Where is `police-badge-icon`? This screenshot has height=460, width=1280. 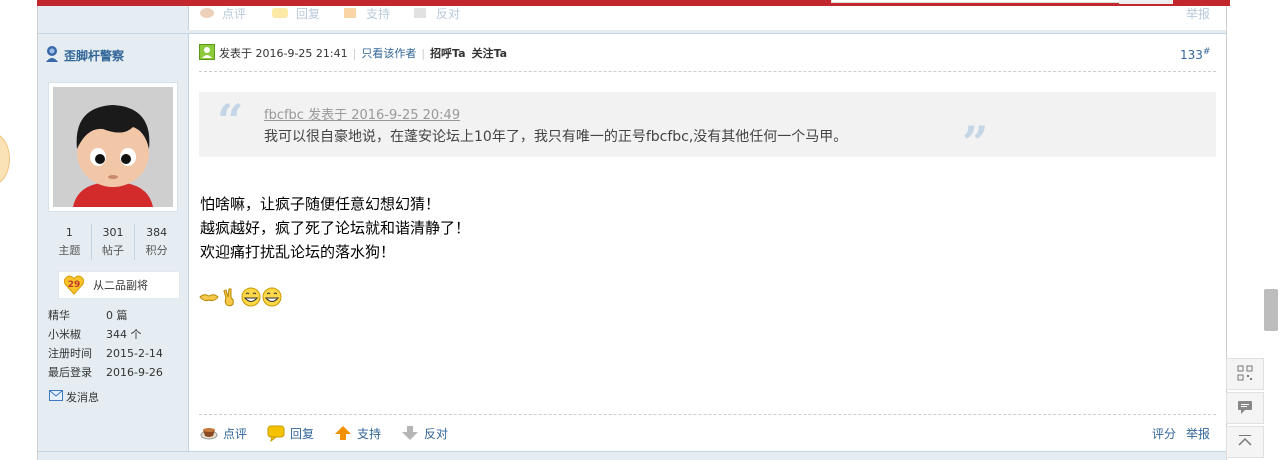 police-badge-icon is located at coordinates (52, 55).